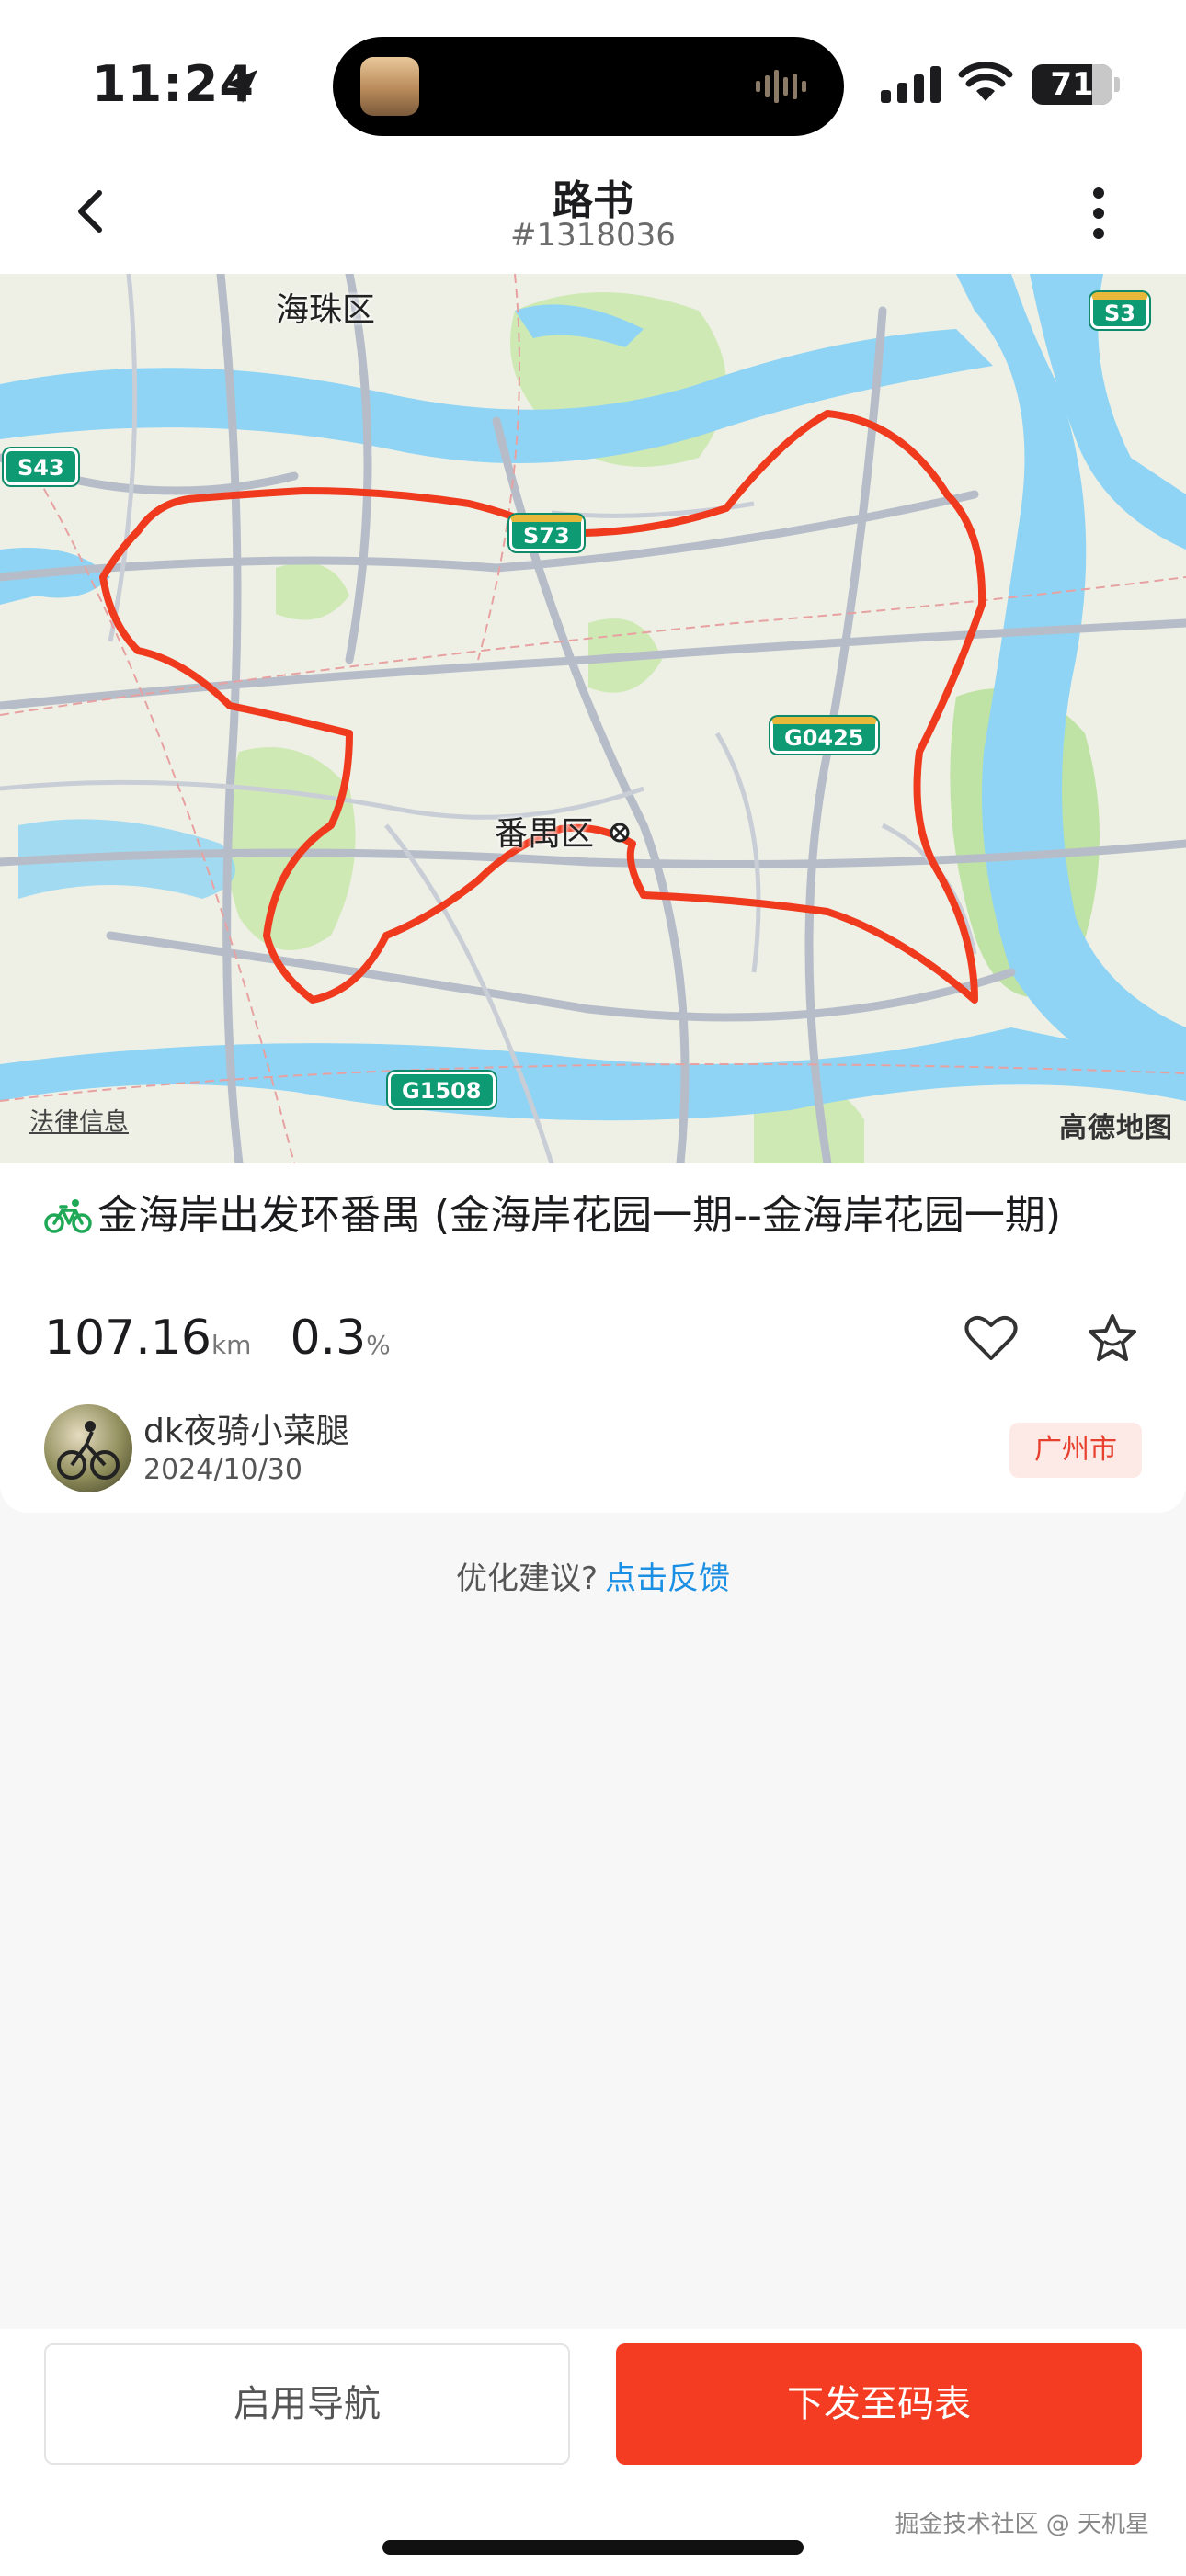  I want to click on battery-nub, so click(1117, 84).